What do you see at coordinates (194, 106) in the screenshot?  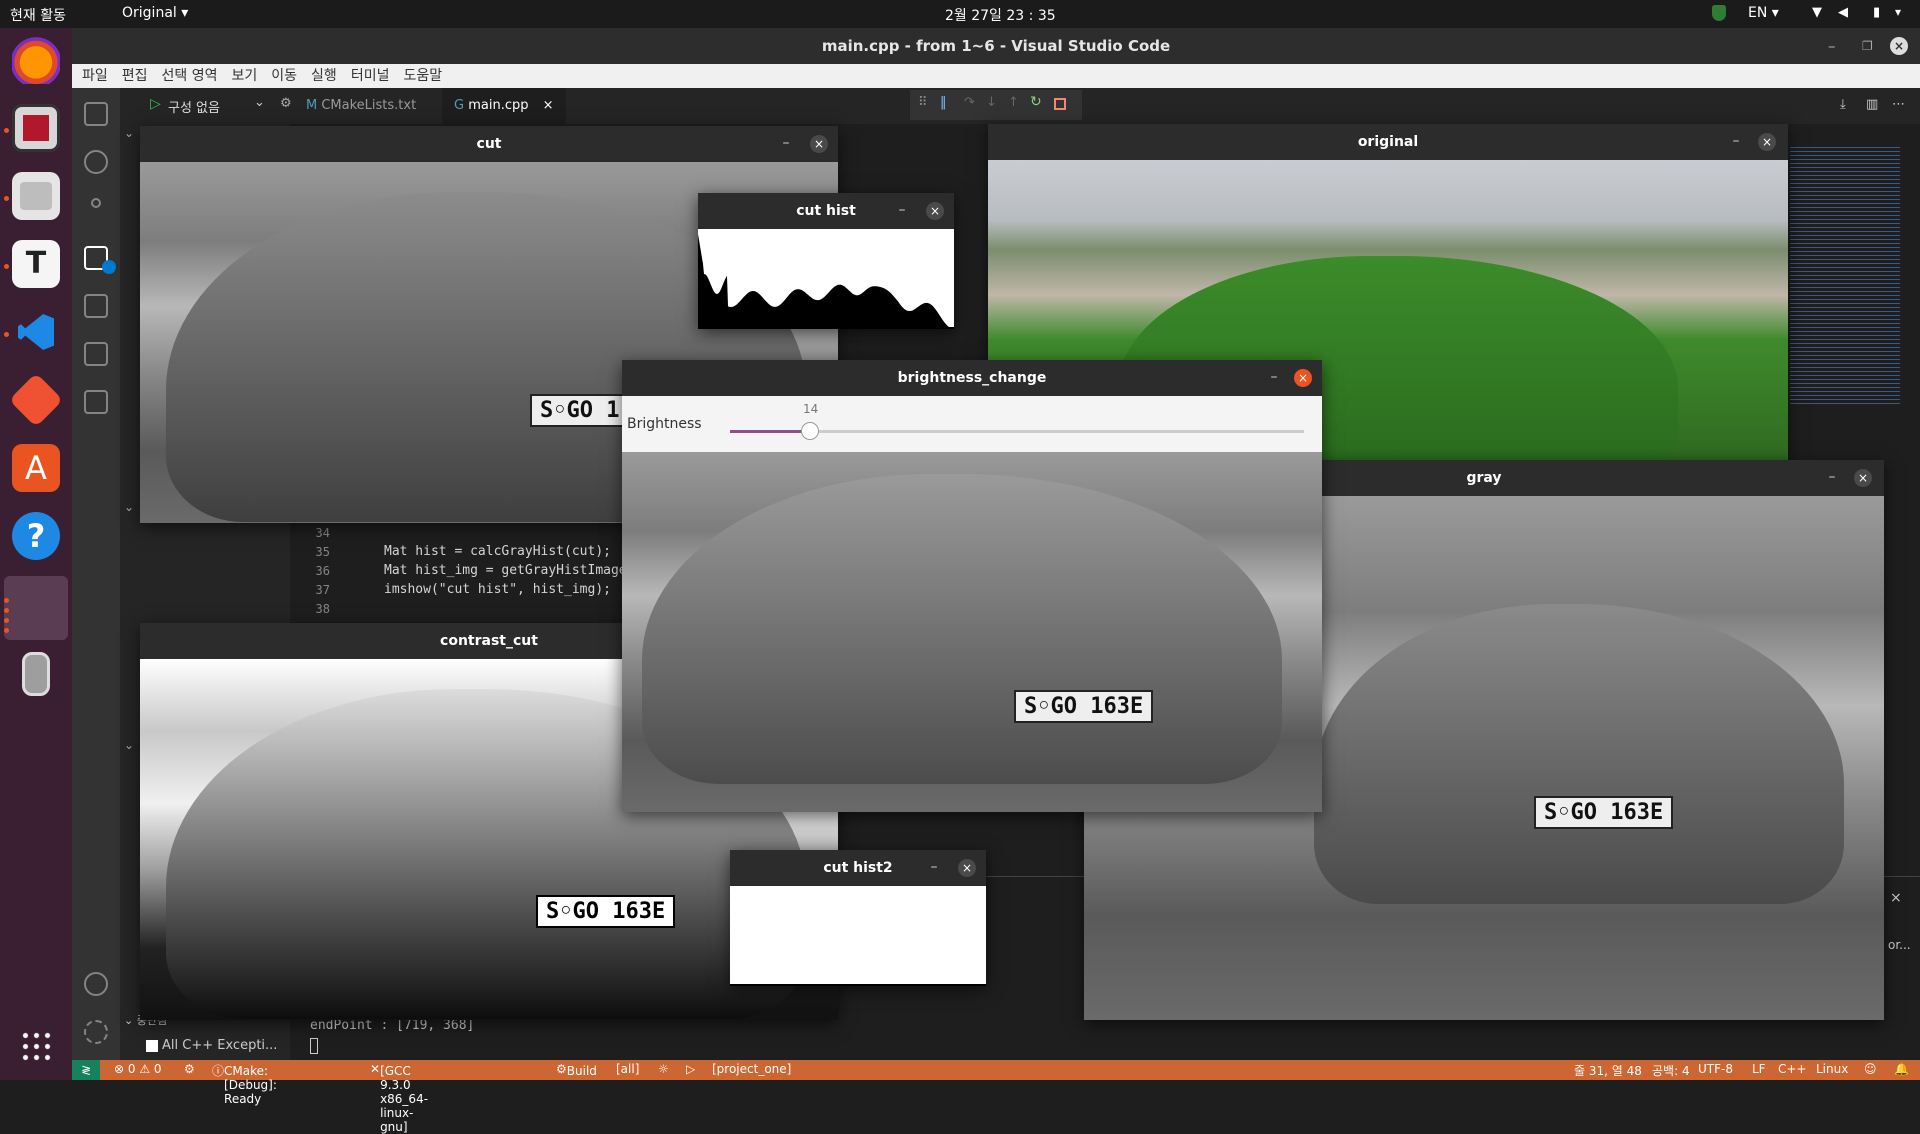 I see `debug-config-select: 구성 없음` at bounding box center [194, 106].